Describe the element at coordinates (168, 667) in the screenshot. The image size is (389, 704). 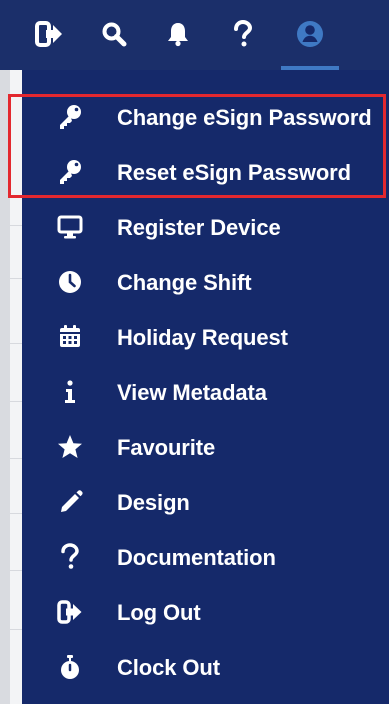
I see `menu-item-label: Clock Out` at that location.